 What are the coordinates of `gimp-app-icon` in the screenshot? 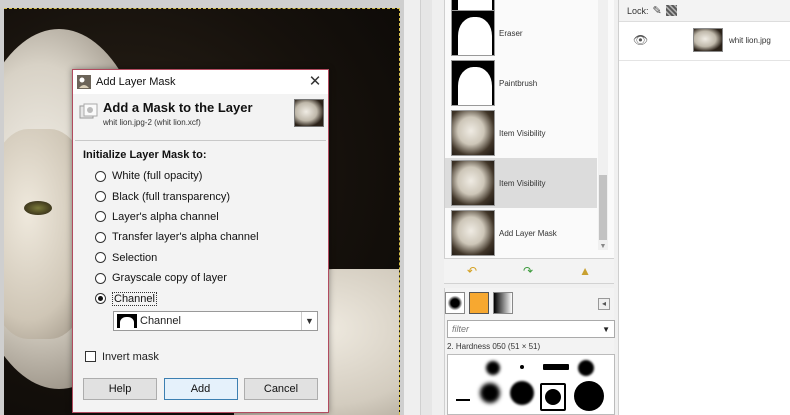 It's located at (84, 82).